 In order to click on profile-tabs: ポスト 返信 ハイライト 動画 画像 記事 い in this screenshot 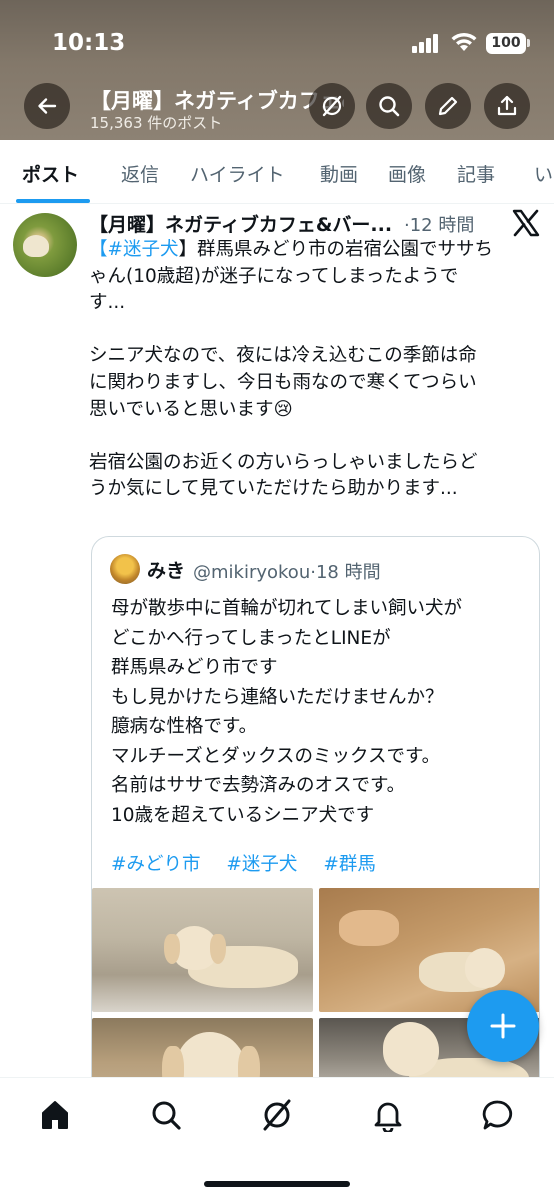, I will do `click(277, 172)`.